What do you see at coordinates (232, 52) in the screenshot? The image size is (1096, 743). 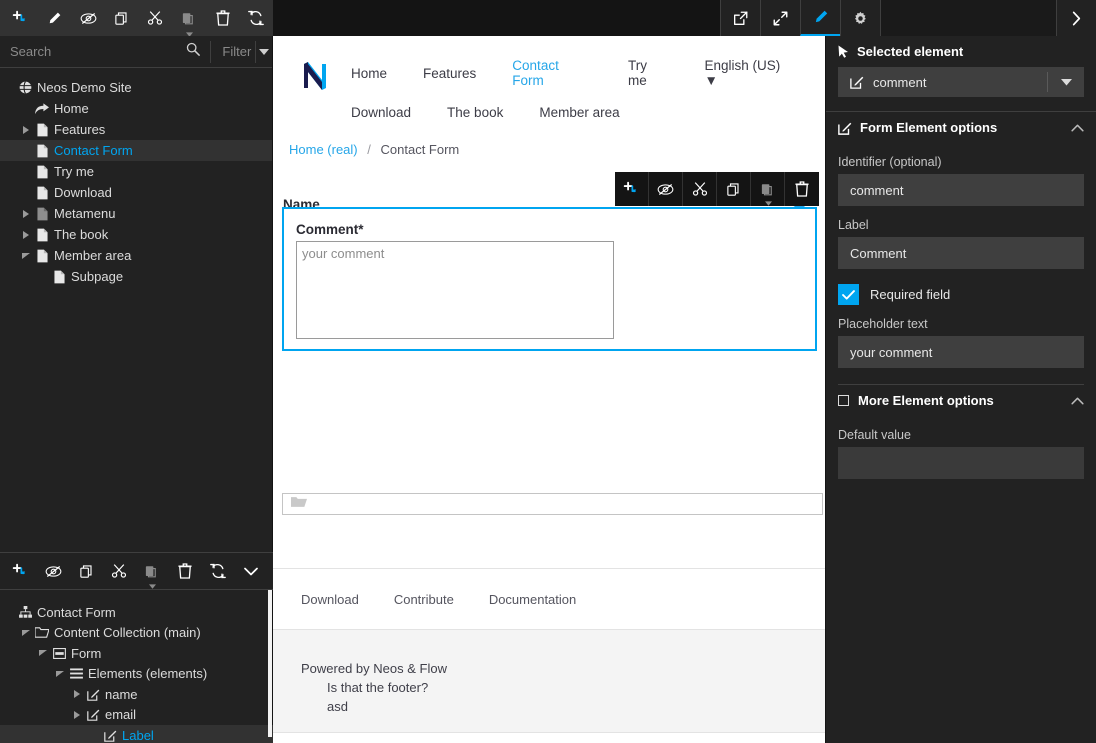 I see `filter-box: Filter` at bounding box center [232, 52].